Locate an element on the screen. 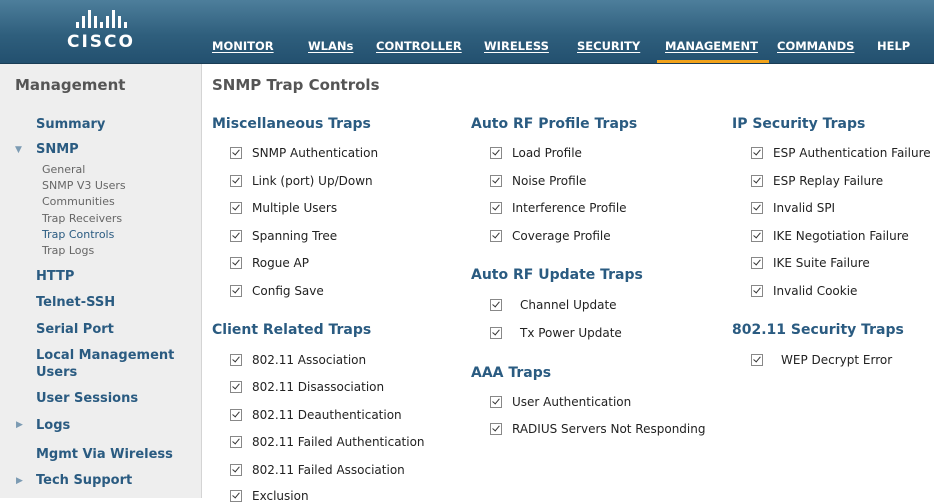 The height and width of the screenshot is (503, 934). sidebar-sub-trap-receivers: Trap Receivers is located at coordinates (82, 218).